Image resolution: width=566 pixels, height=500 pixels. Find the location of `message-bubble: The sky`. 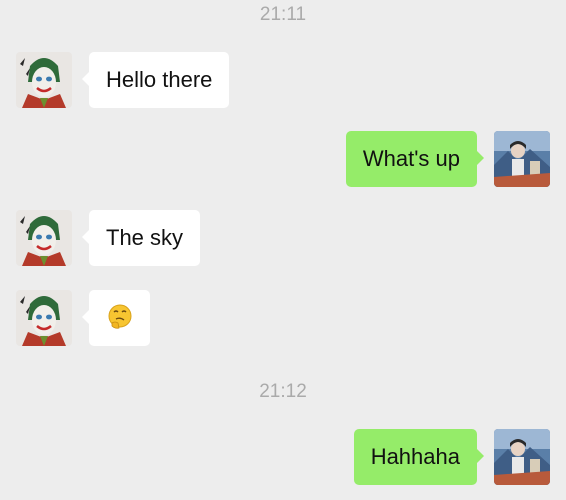

message-bubble: The sky is located at coordinates (141, 238).